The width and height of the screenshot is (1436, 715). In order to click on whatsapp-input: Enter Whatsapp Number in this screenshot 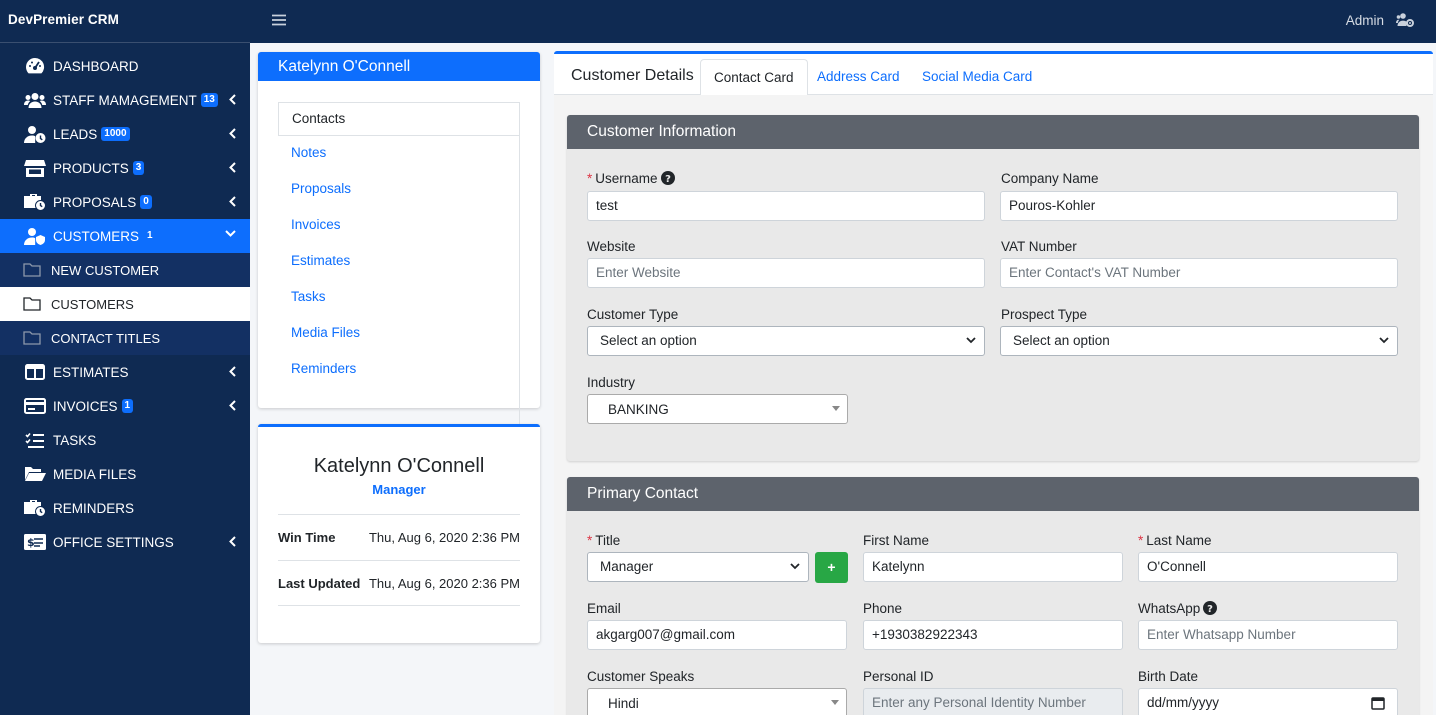, I will do `click(1268, 635)`.